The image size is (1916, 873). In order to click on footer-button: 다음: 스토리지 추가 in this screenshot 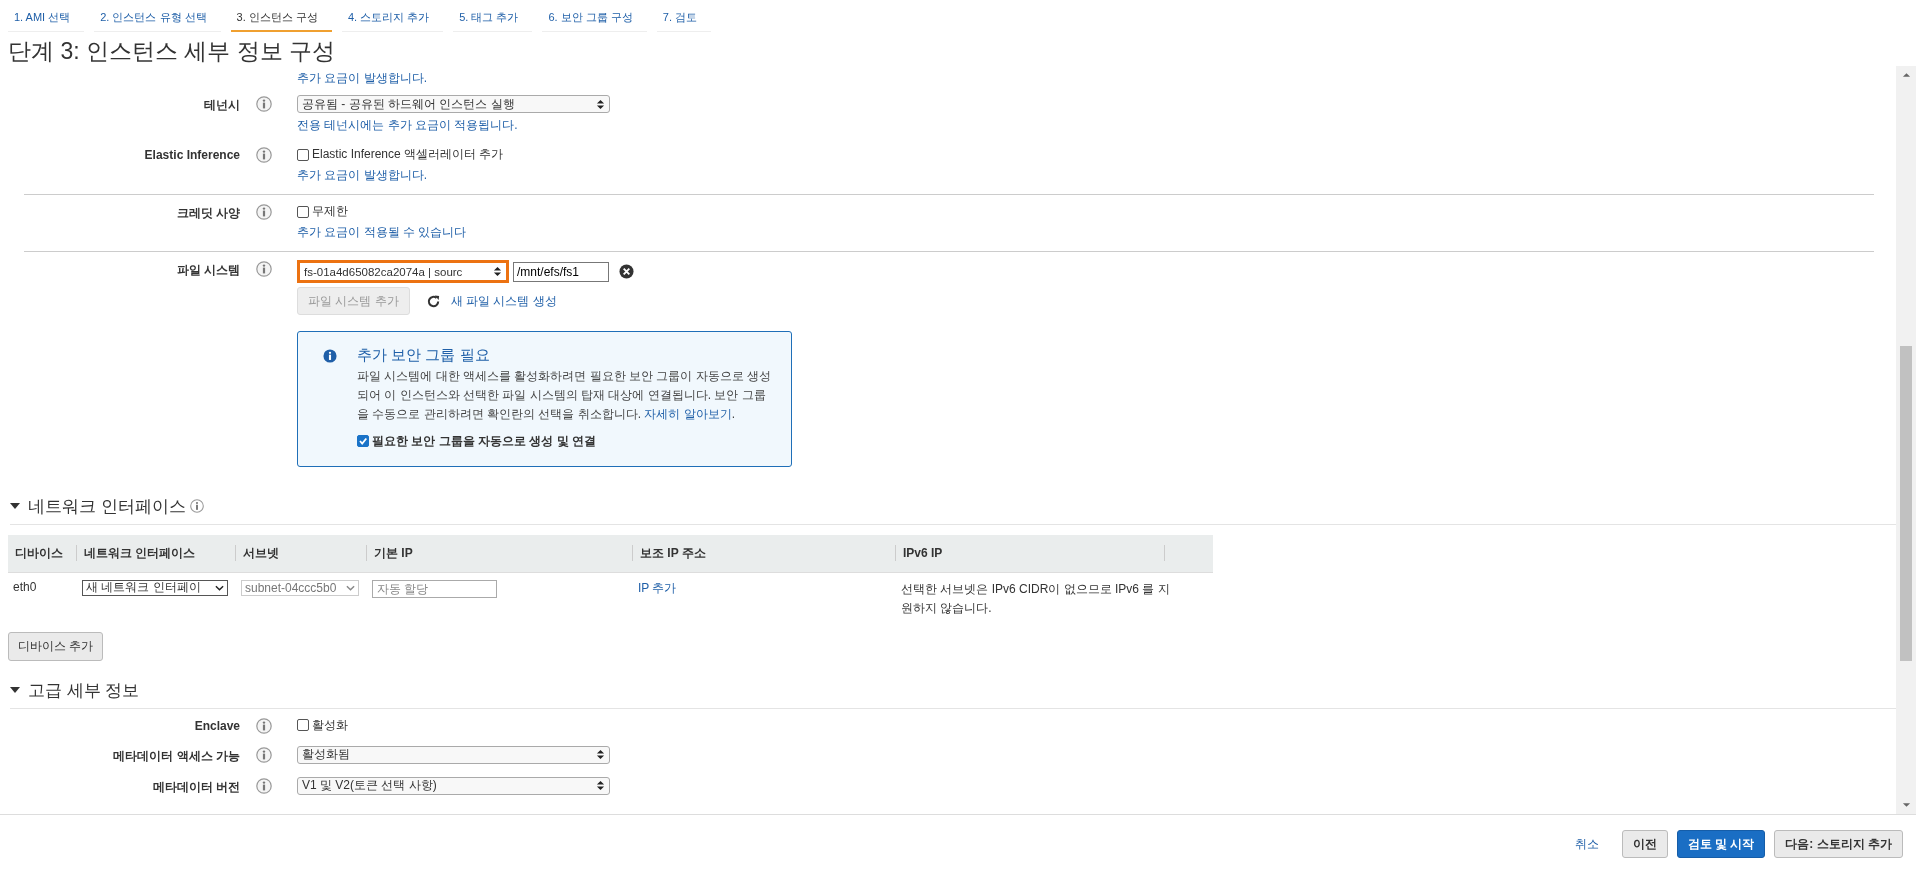, I will do `click(1838, 844)`.